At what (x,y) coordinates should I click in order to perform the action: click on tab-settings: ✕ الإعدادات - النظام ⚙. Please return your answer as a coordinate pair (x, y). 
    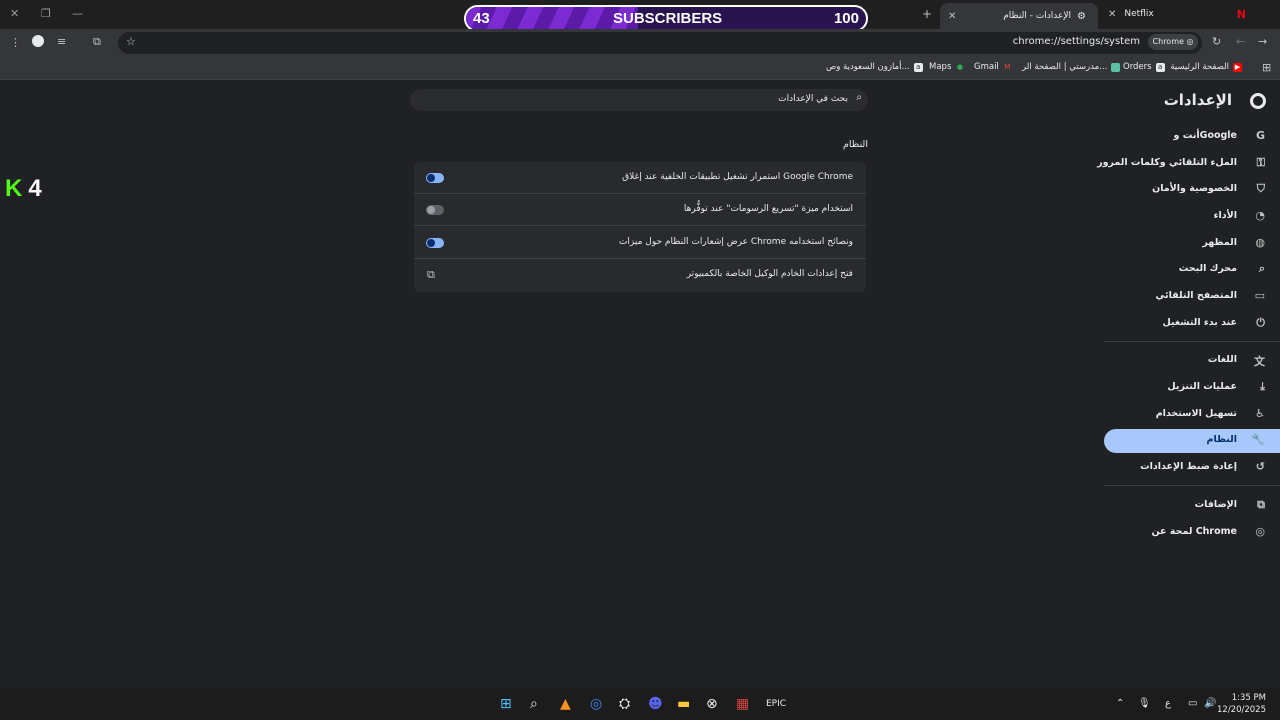
    Looking at the image, I should click on (1019, 16).